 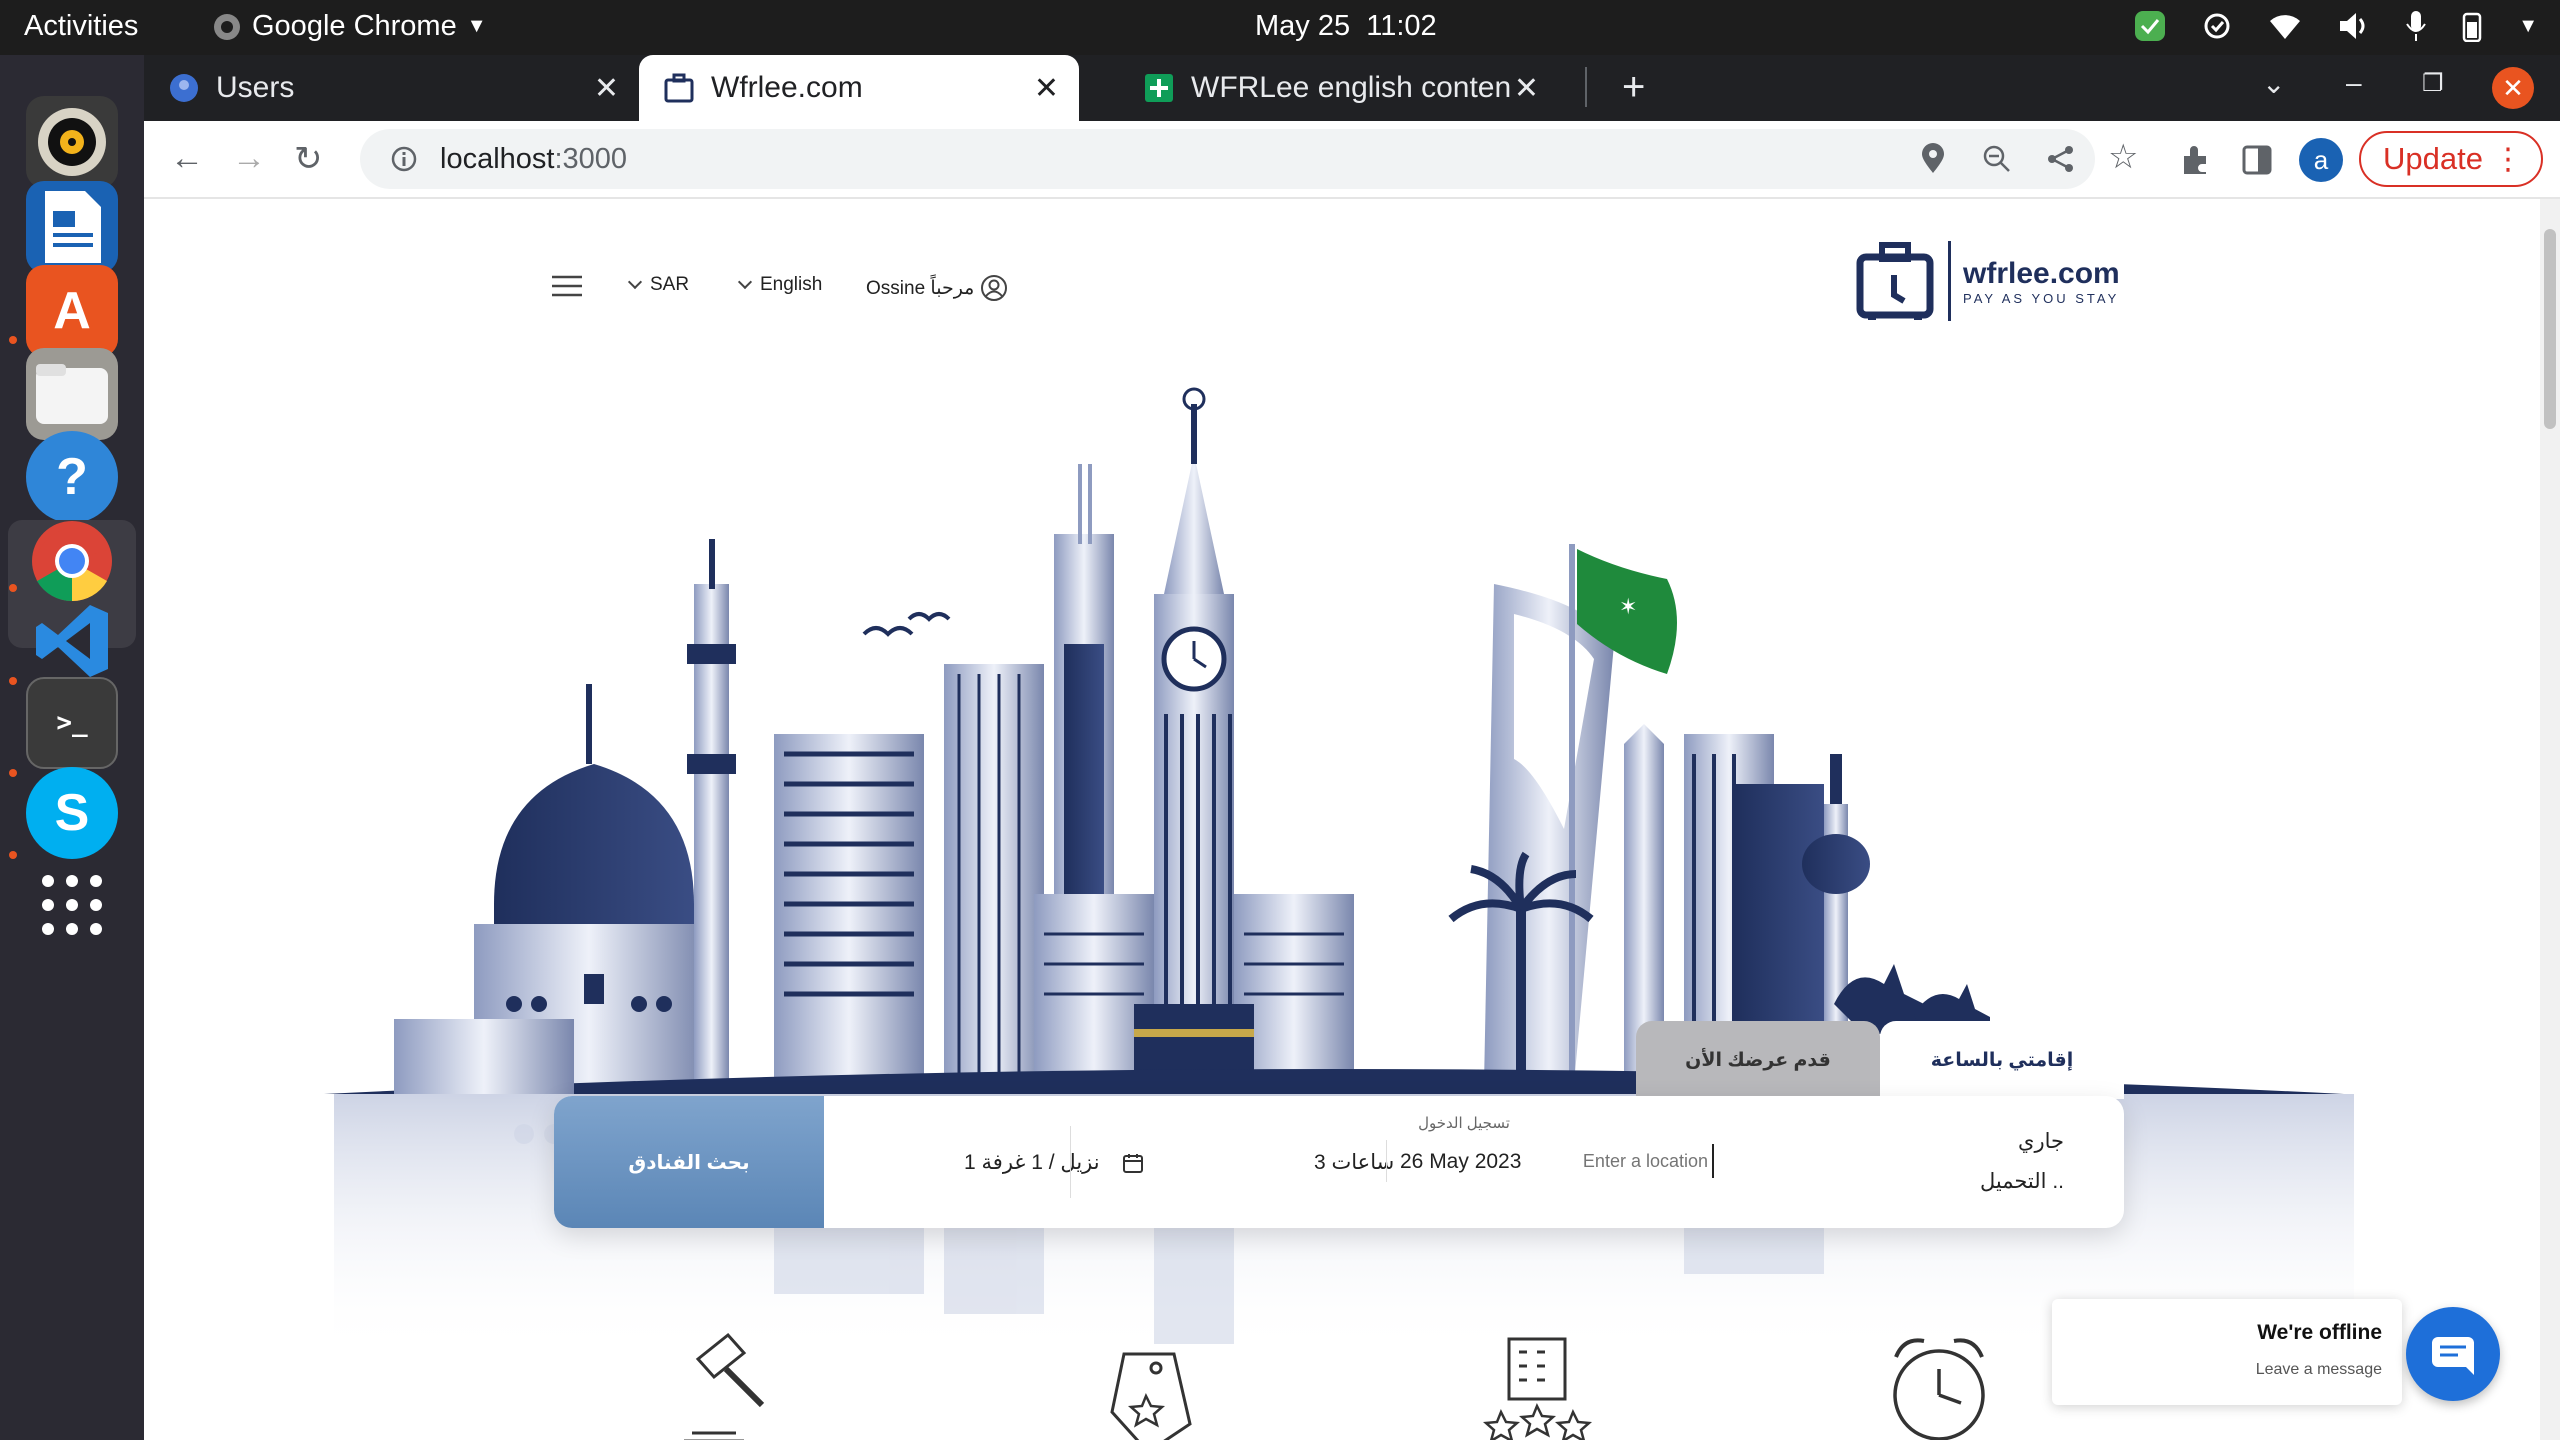 I want to click on scrollbar-thumb, so click(x=2550, y=329).